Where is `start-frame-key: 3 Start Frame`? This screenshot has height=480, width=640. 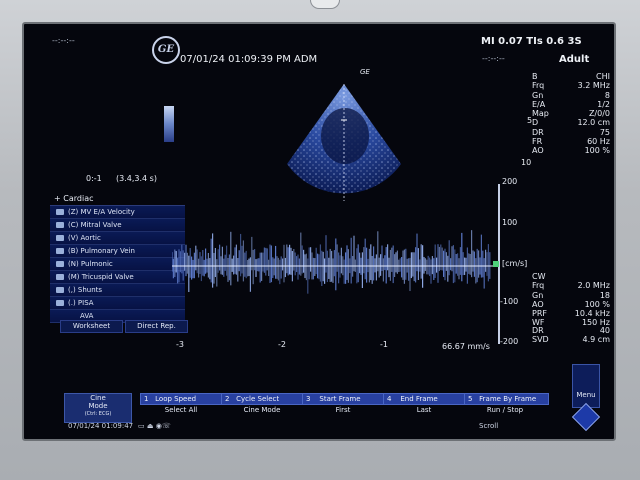
start-frame-key: 3 Start Frame is located at coordinates (343, 399).